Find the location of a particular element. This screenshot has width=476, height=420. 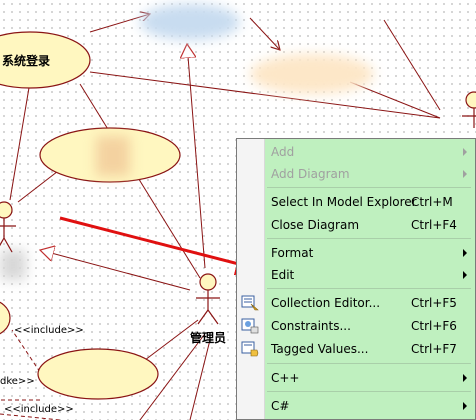

menu-item-label: Add Diagram is located at coordinates (310, 174).